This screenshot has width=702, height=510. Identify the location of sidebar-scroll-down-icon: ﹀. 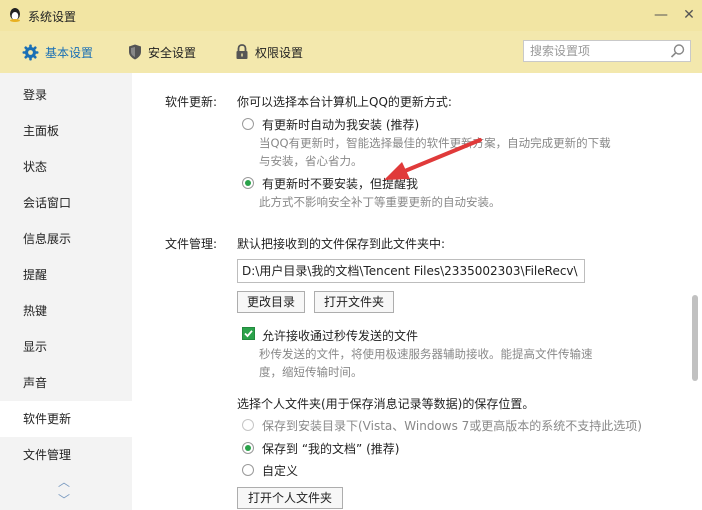
(64, 499).